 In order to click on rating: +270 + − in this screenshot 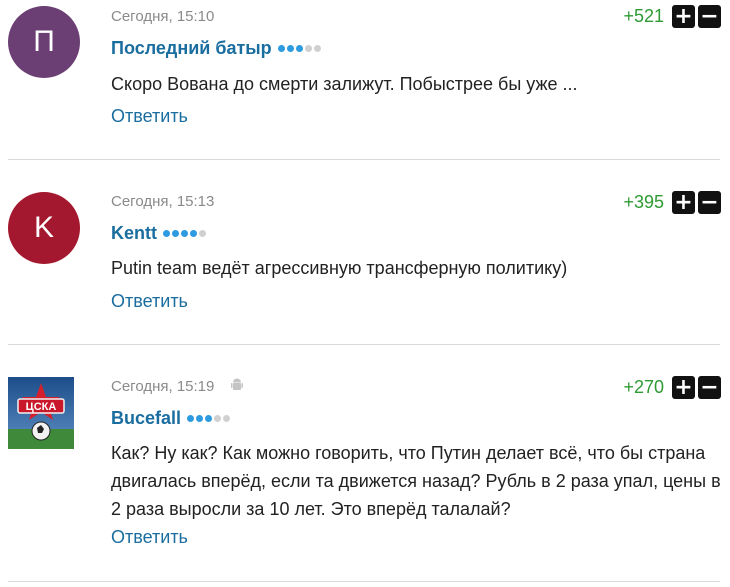, I will do `click(672, 387)`.